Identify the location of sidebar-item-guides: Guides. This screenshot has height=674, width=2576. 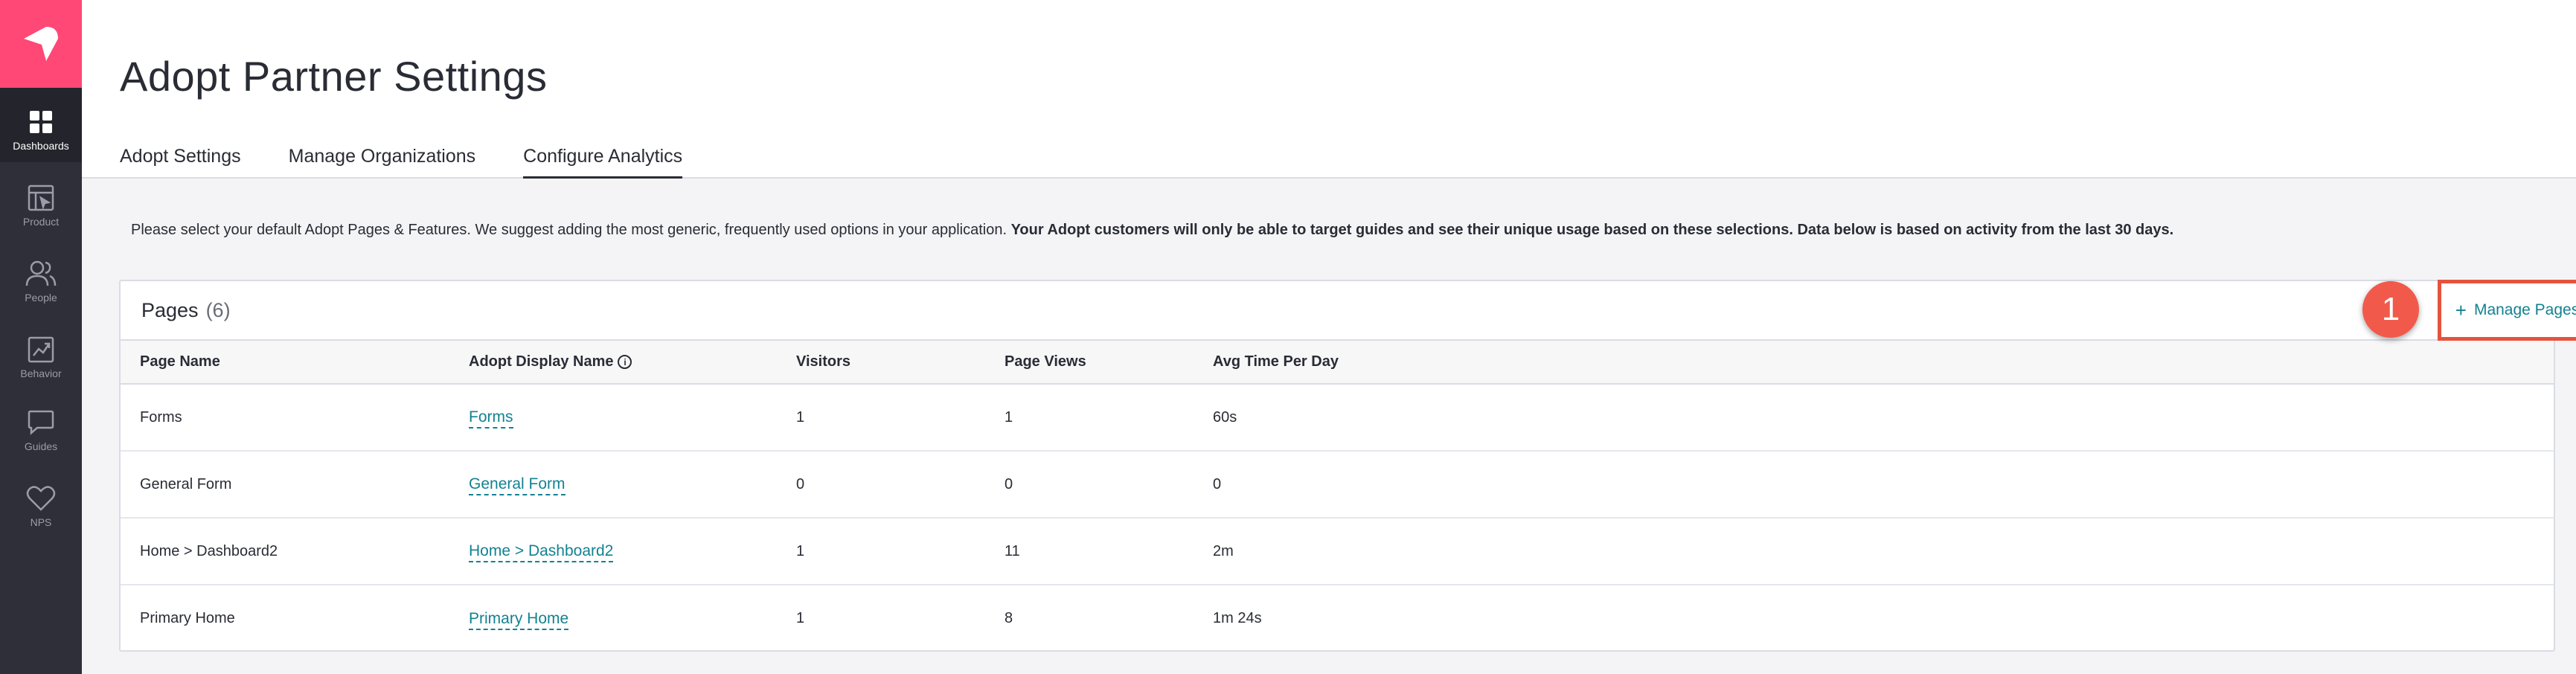
(41, 425).